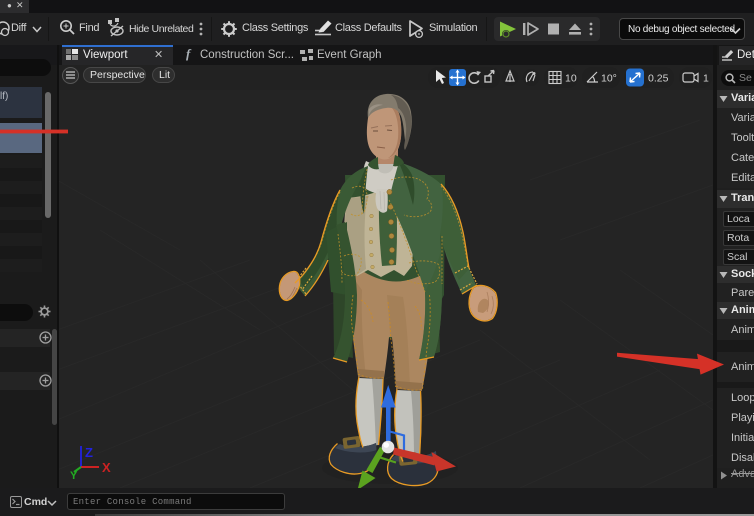  Describe the element at coordinates (571, 79) in the screenshot. I see `svg-text: 10` at that location.